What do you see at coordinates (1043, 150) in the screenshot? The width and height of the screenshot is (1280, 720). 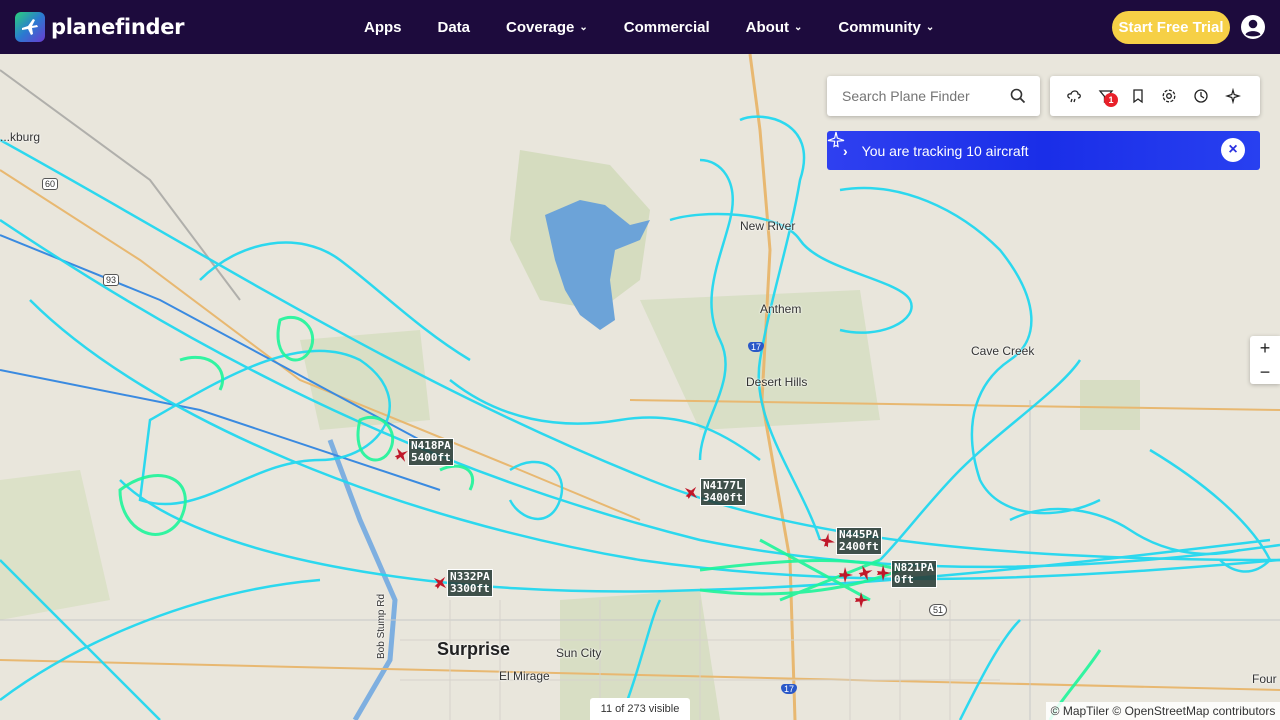 I see `tracking-banner: › You are tracking 10 aircraft` at bounding box center [1043, 150].